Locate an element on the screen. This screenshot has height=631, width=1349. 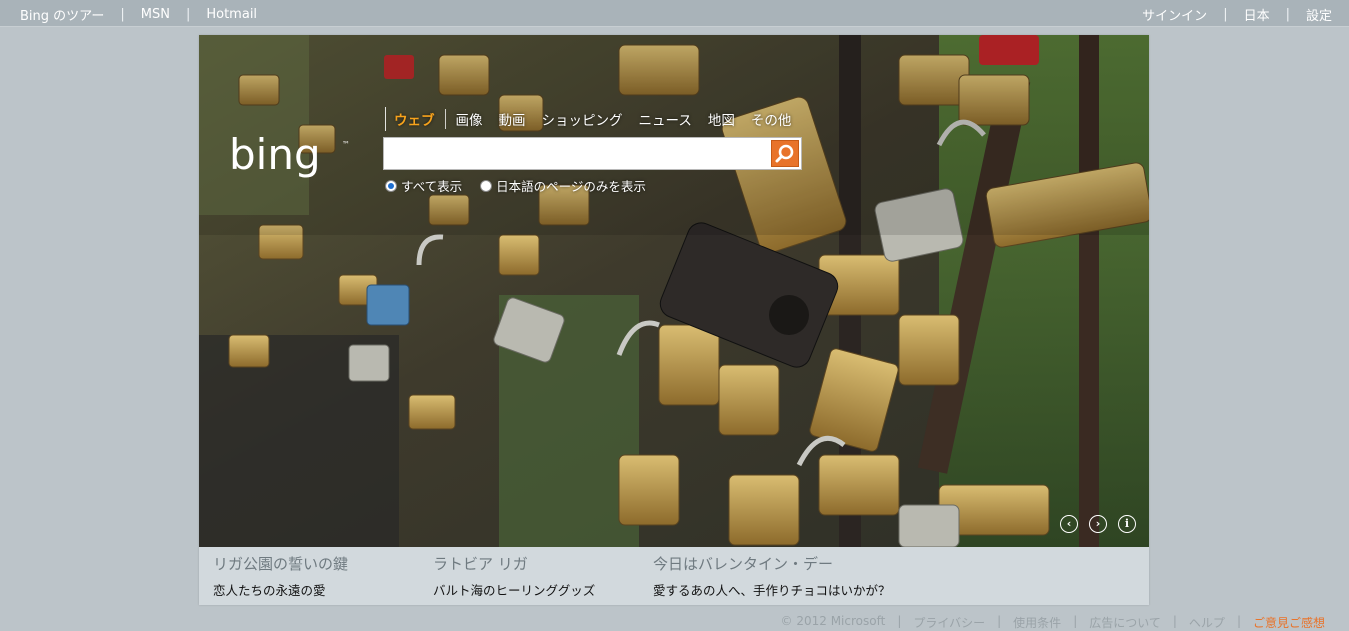
logo-text: bing is located at coordinates (275, 156).